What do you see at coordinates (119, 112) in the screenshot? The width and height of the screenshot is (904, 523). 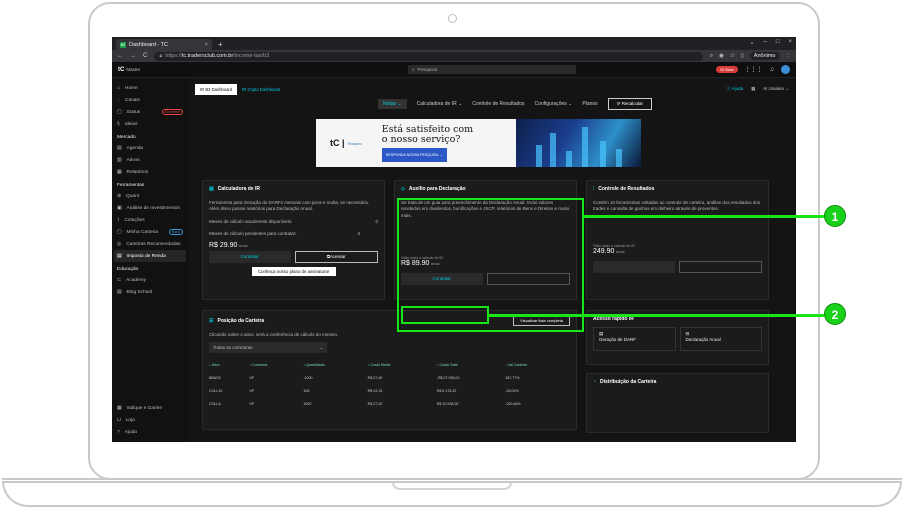 I see `status-icon: ▢` at bounding box center [119, 112].